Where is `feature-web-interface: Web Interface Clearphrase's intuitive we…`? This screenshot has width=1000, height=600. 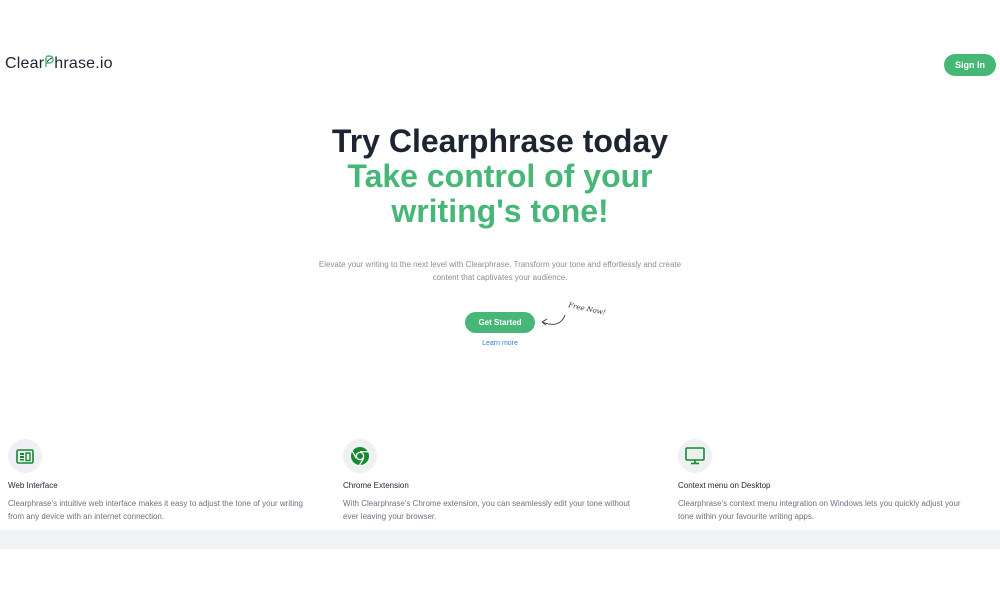 feature-web-interface: Web Interface Clearphrase's intuitive we… is located at coordinates (168, 481).